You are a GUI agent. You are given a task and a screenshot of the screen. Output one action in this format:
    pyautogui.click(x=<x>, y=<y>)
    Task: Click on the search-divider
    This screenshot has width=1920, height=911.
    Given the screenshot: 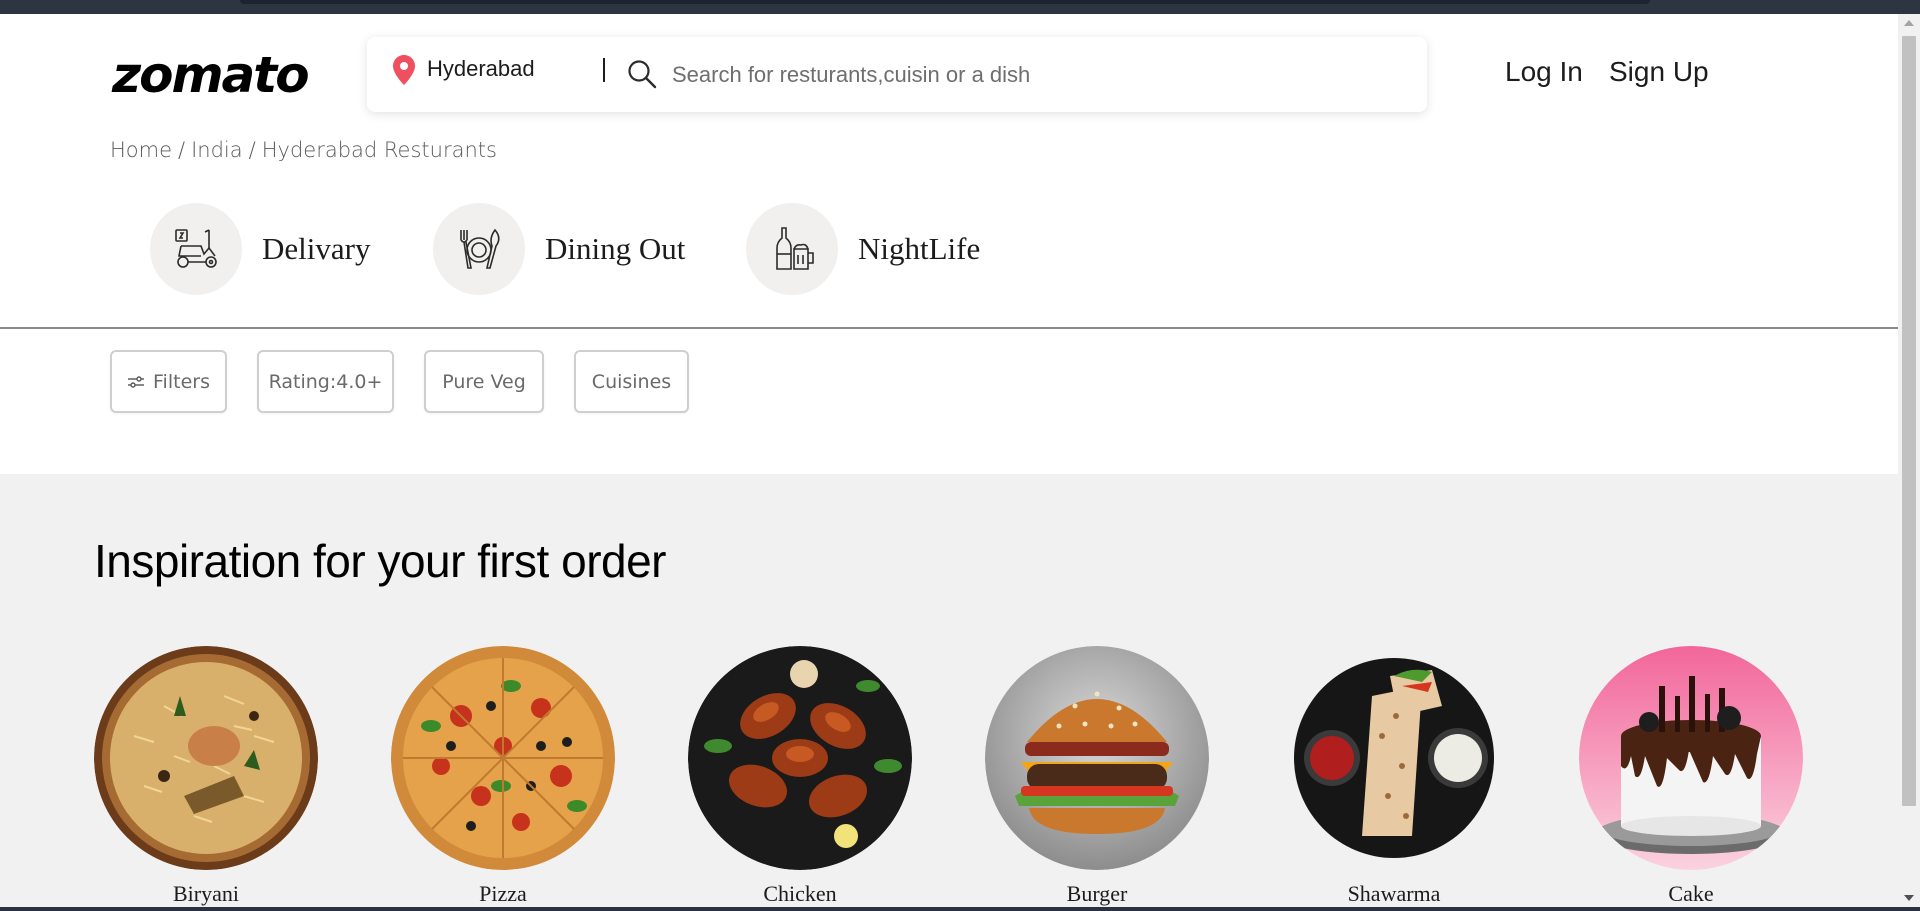 What is the action you would take?
    pyautogui.click(x=604, y=70)
    